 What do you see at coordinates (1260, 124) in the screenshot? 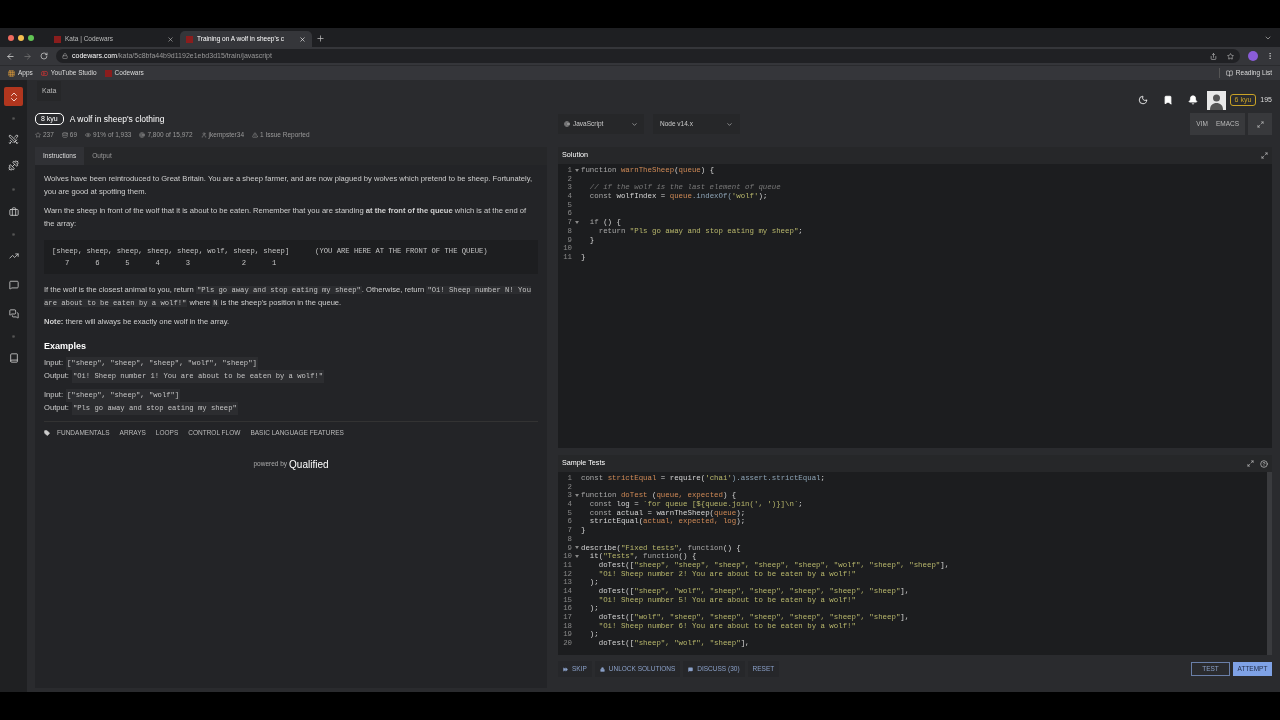
I see `fullscreen-icon` at bounding box center [1260, 124].